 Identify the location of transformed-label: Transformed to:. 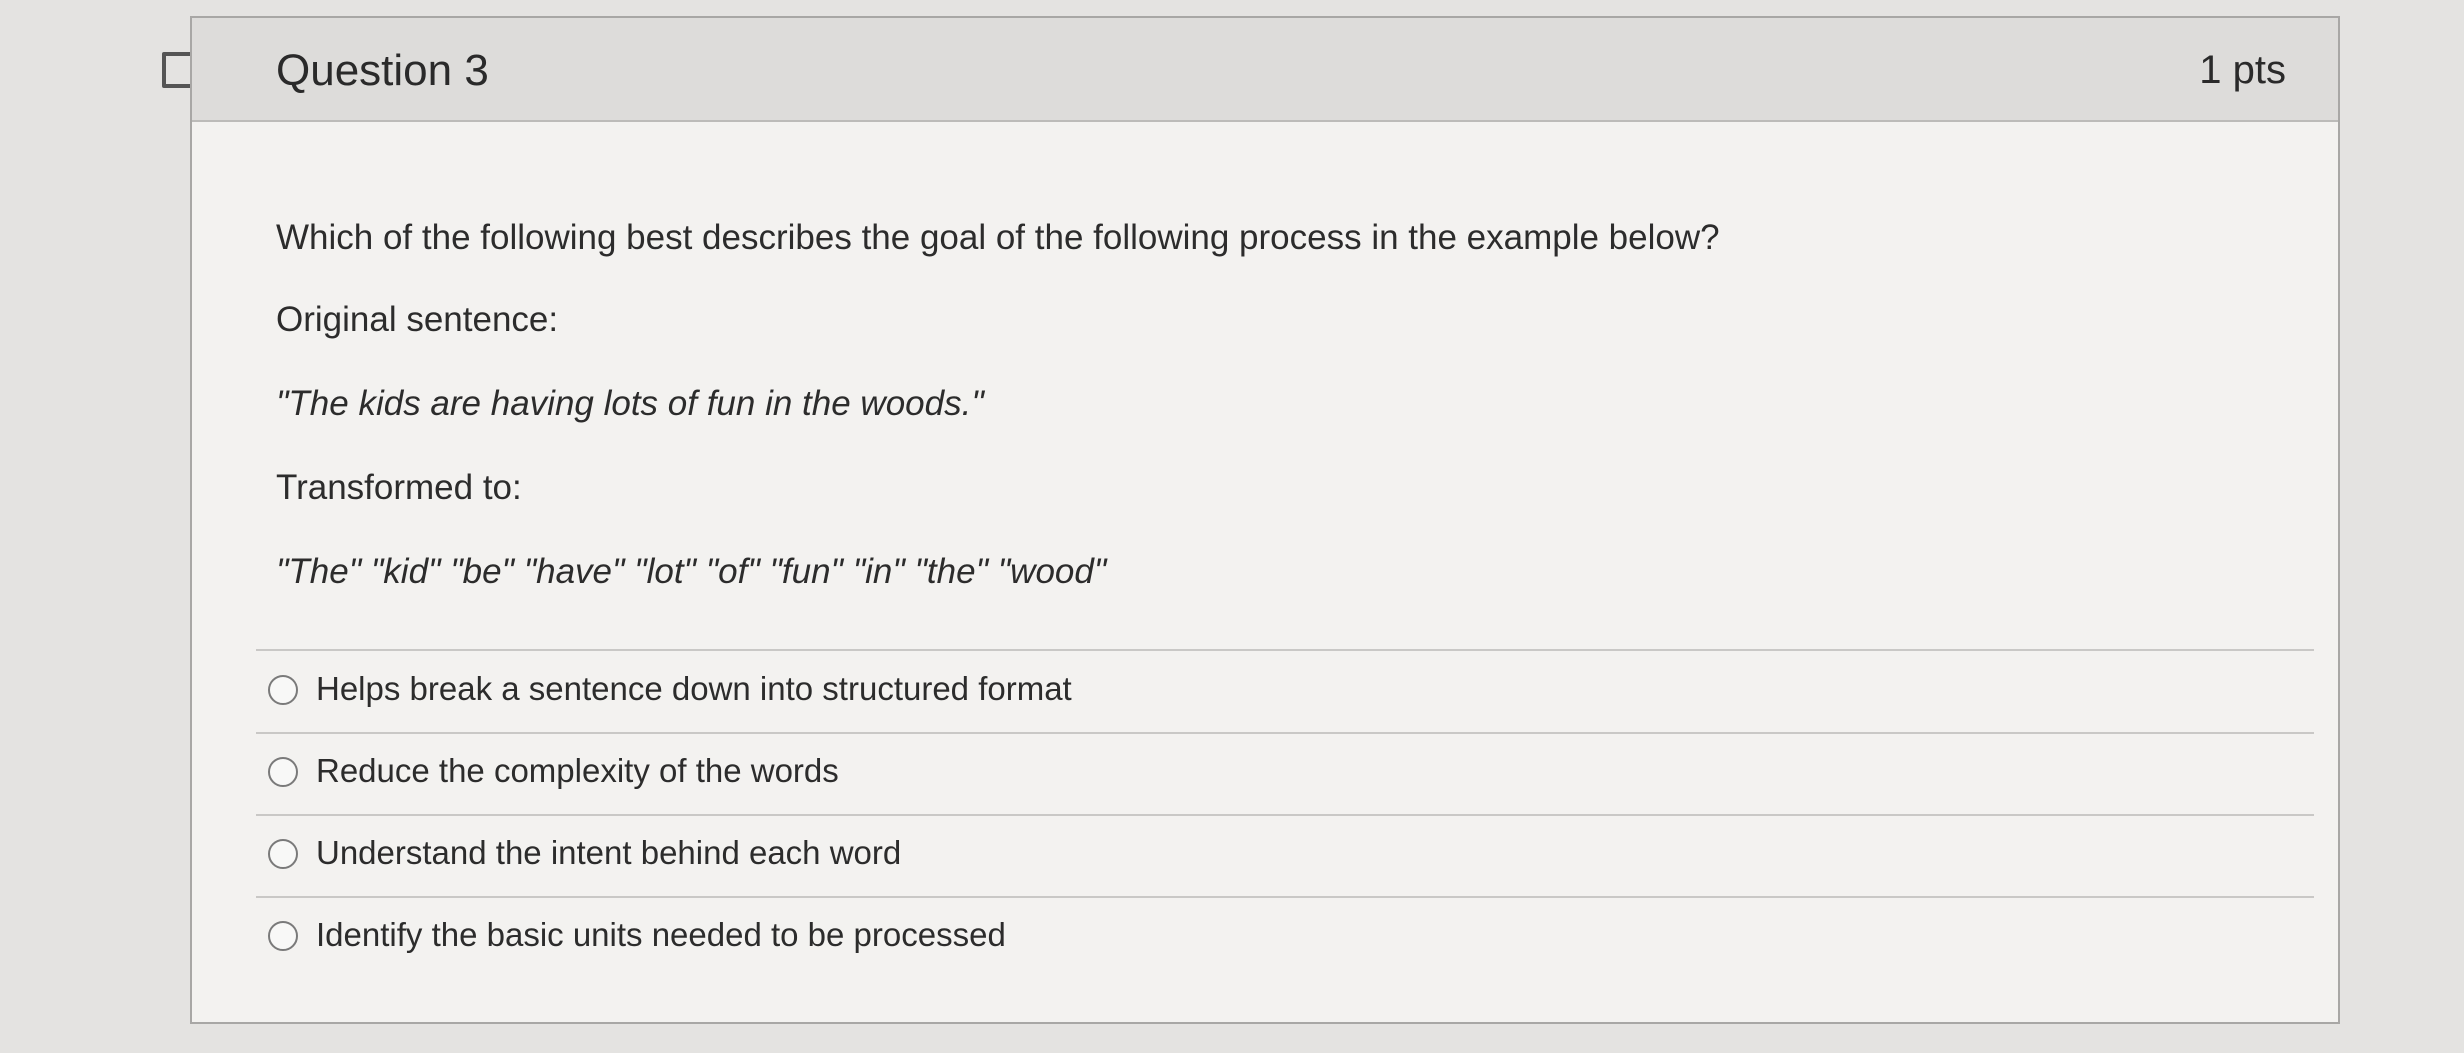
(399, 487).